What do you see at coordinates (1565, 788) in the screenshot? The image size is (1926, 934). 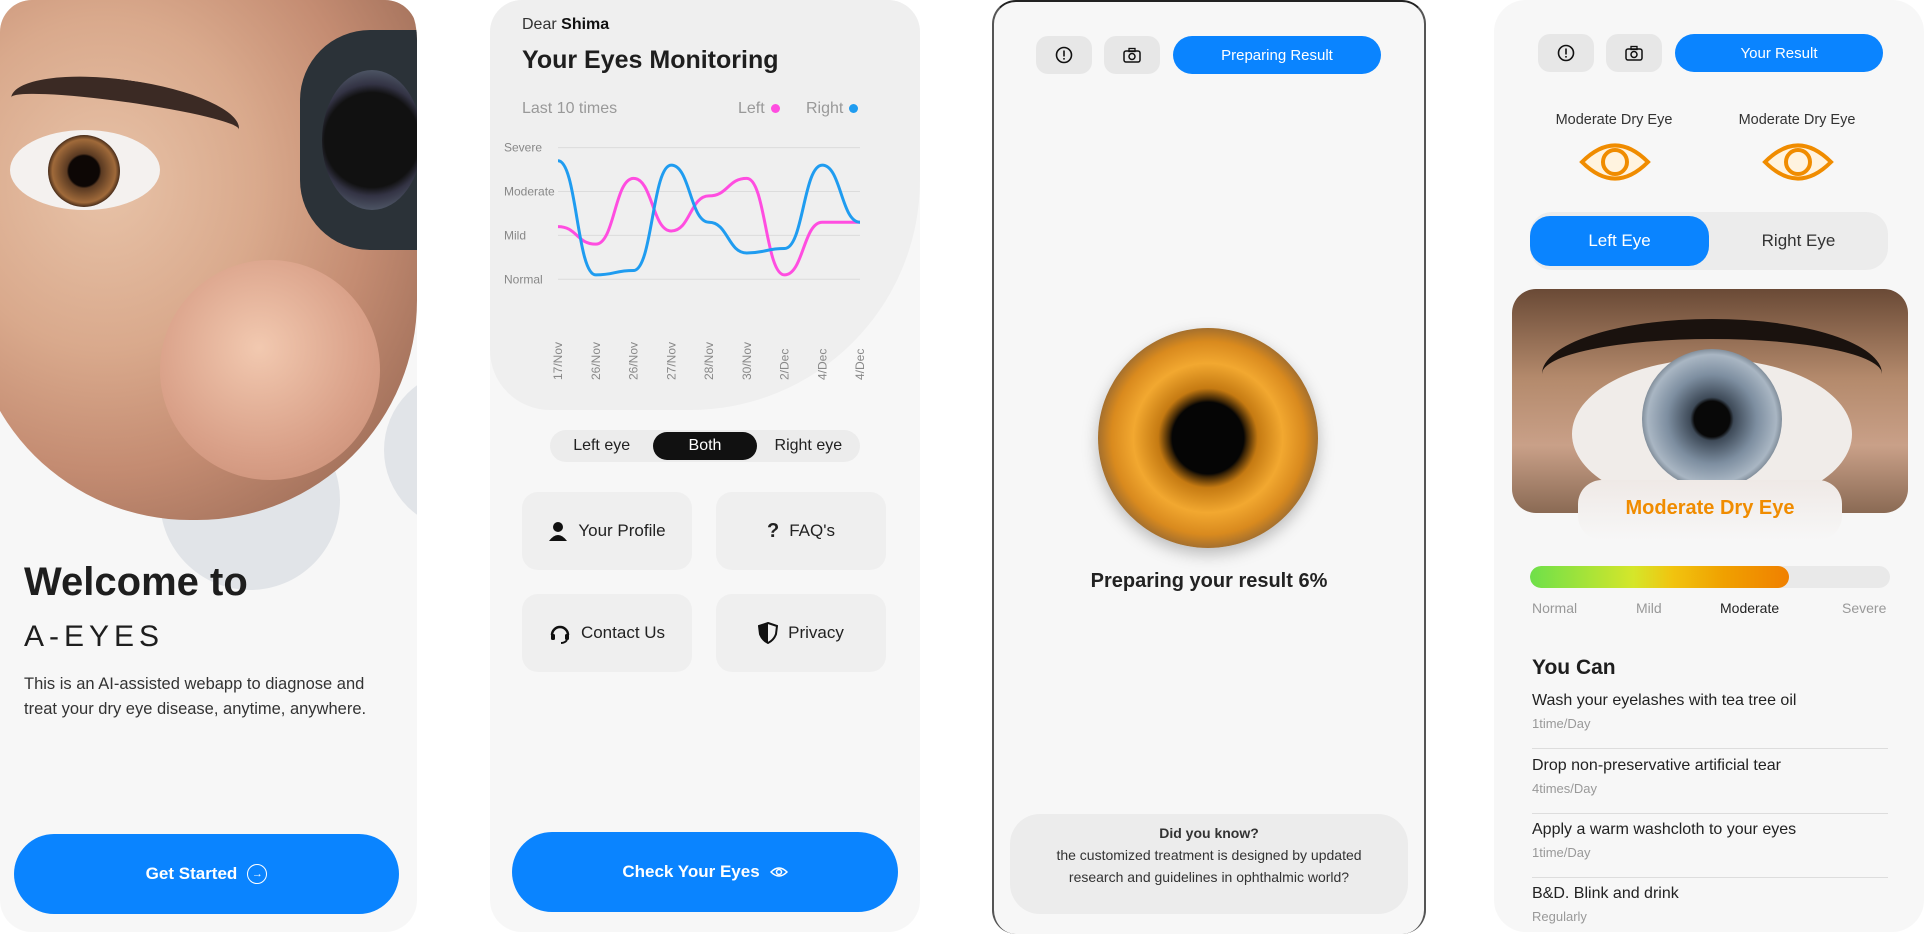 I see `recommendation-frequency: 4times/Day` at bounding box center [1565, 788].